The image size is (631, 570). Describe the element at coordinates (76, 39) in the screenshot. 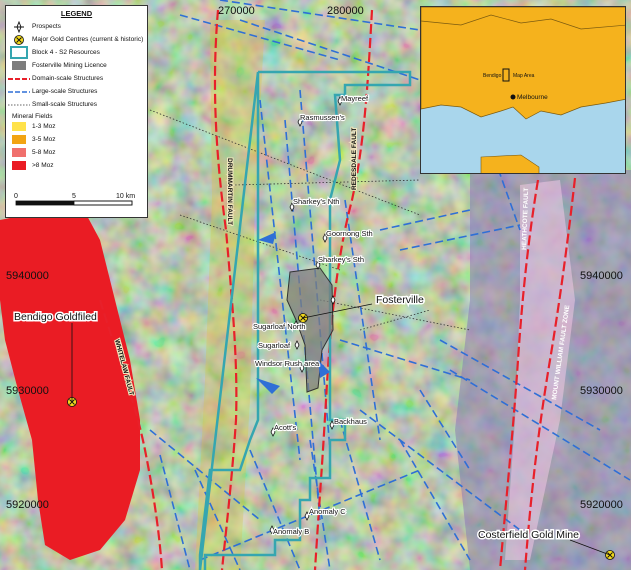

I see `legend-item-gold-centres: Major Gold Centres (current & historic)` at that location.